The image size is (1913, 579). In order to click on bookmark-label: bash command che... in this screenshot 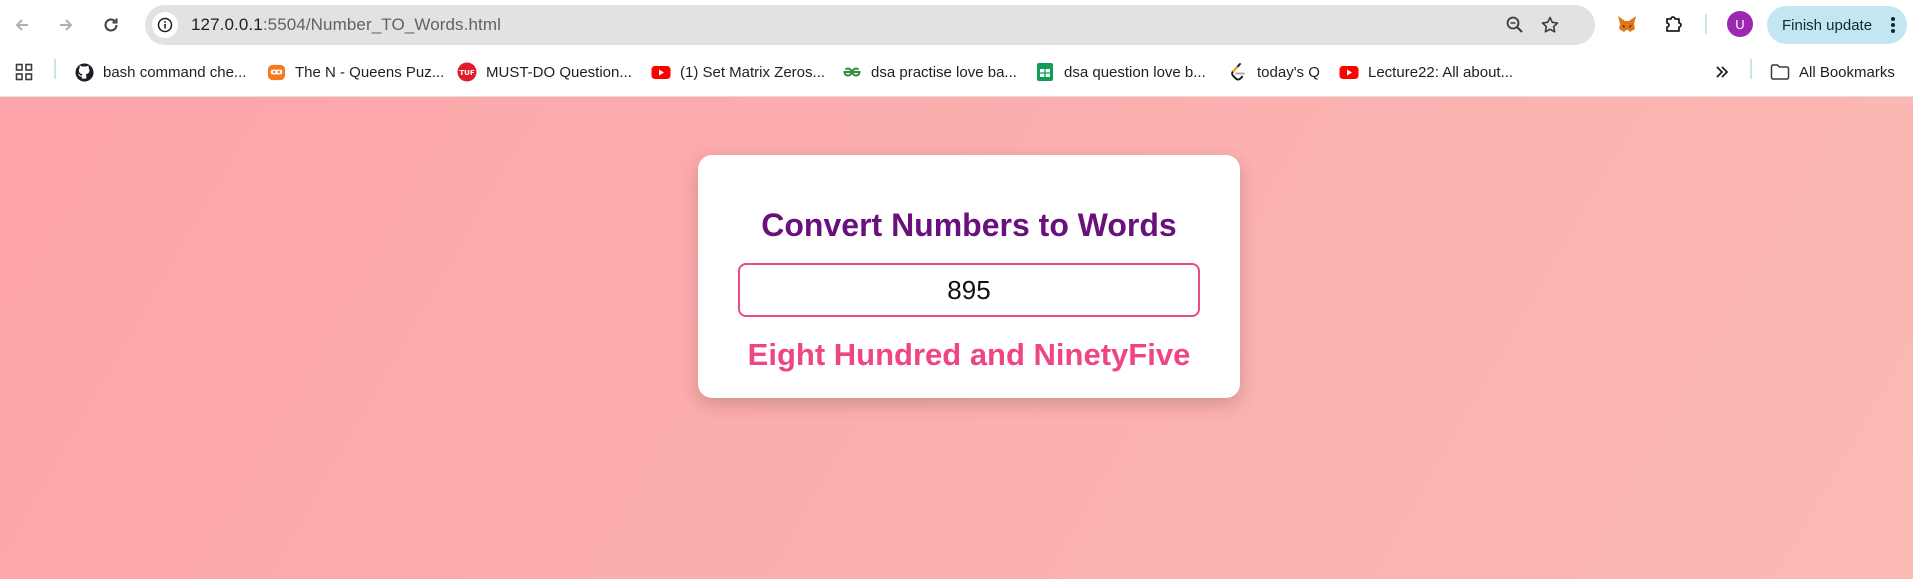, I will do `click(175, 72)`.